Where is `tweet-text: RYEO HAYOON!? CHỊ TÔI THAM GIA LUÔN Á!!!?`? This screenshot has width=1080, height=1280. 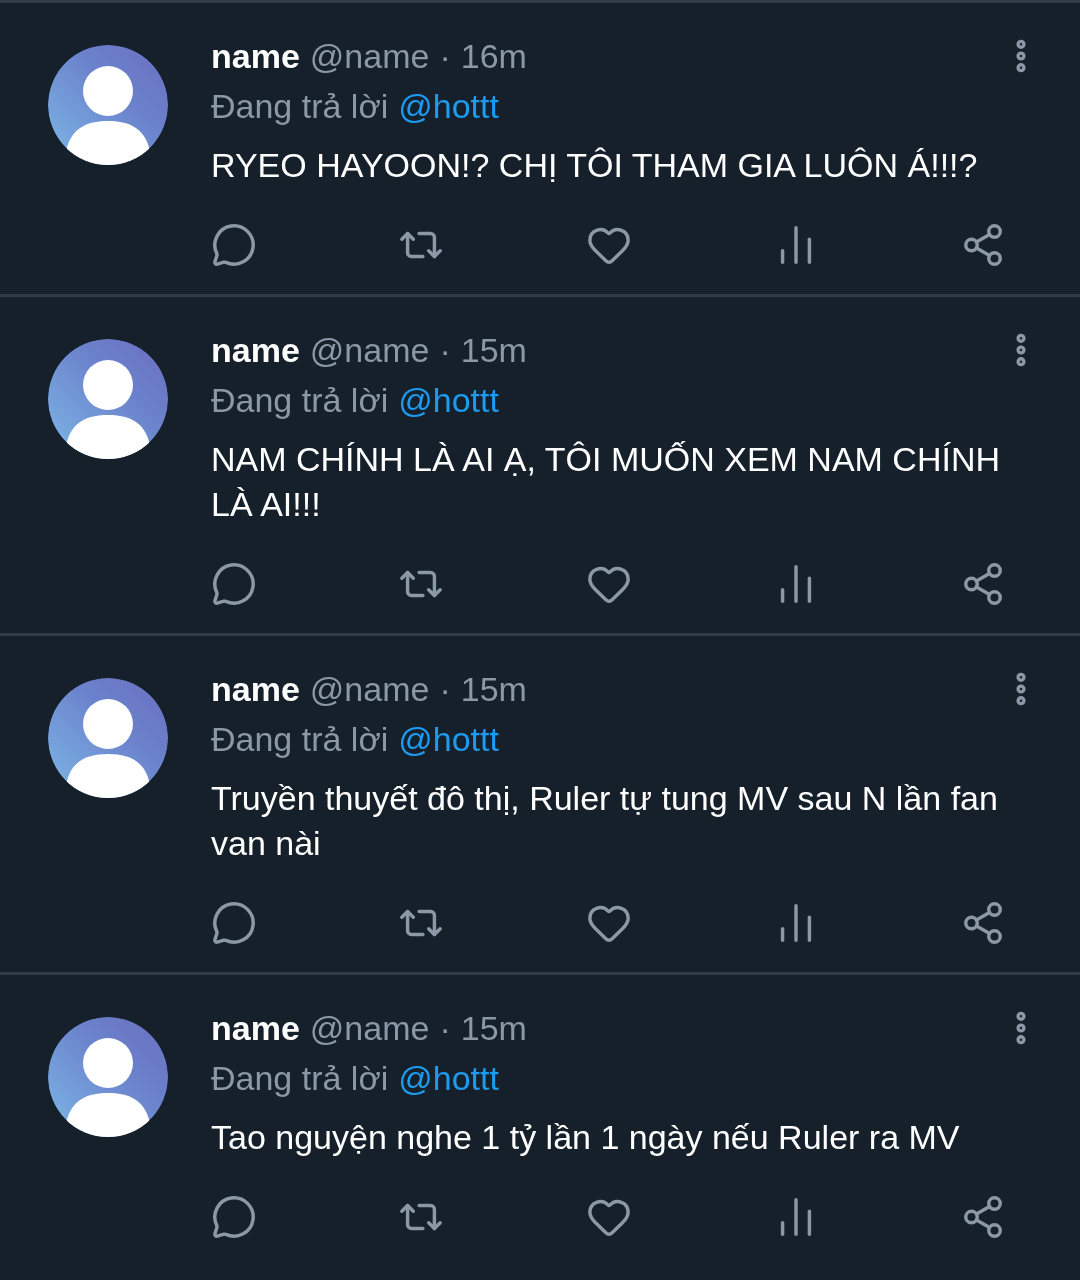
tweet-text: RYEO HAYOON!? CHỊ TÔI THAM GIA LUÔN Á!!!? is located at coordinates (595, 165).